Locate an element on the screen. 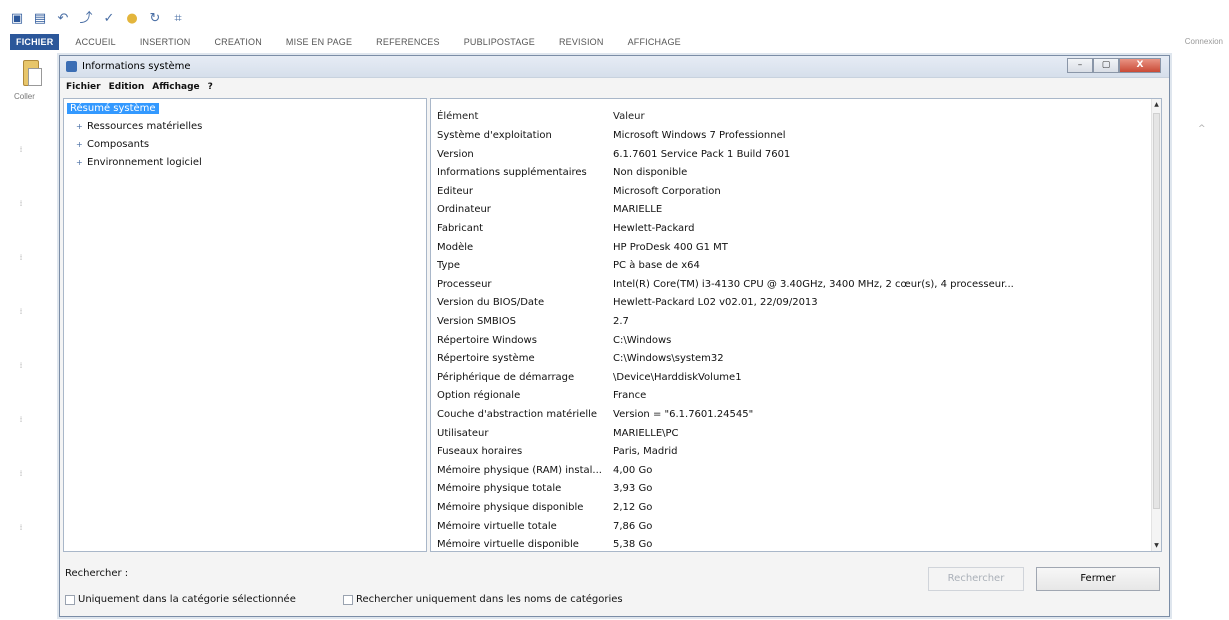  row-value: Non disponible is located at coordinates (650, 173).